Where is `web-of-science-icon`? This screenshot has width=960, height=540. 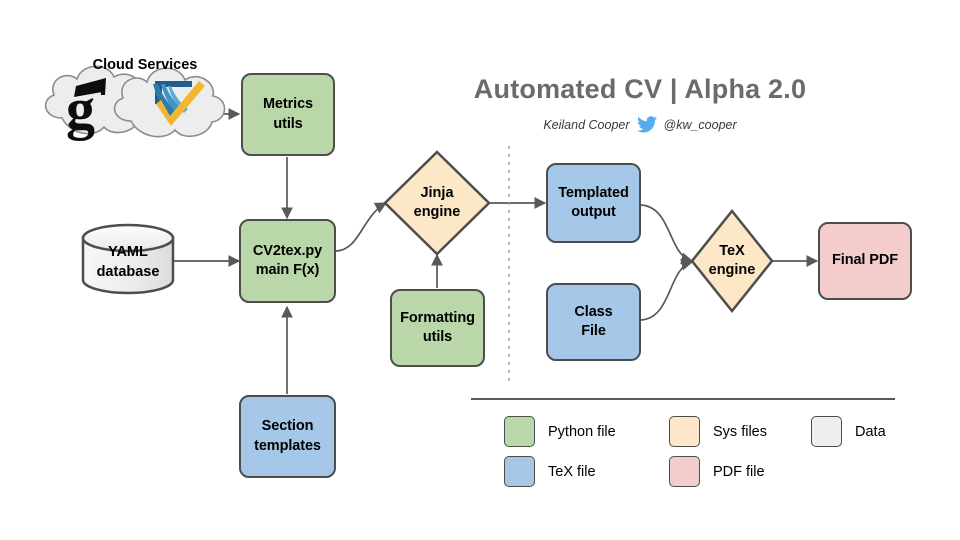 web-of-science-icon is located at coordinates (179, 103).